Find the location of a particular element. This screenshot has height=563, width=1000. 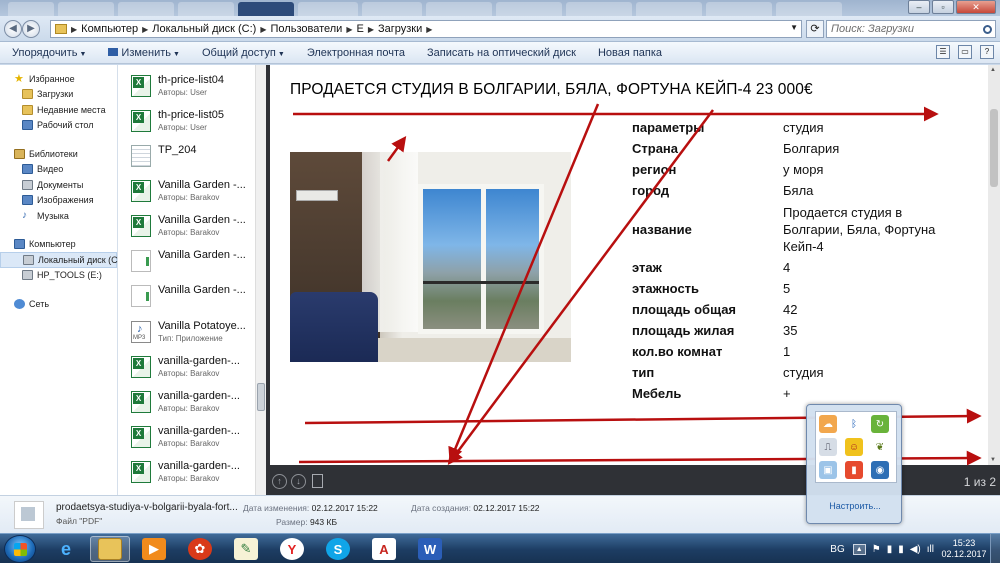

close-button: ✕ is located at coordinates (976, 7).